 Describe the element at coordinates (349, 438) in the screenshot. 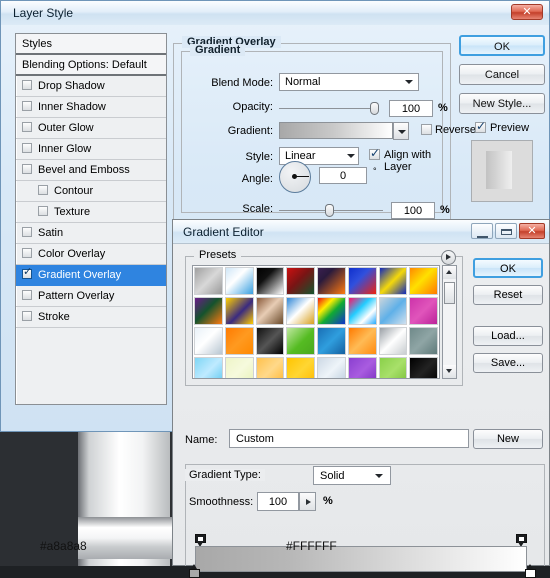

I see `name-input: Custom` at that location.